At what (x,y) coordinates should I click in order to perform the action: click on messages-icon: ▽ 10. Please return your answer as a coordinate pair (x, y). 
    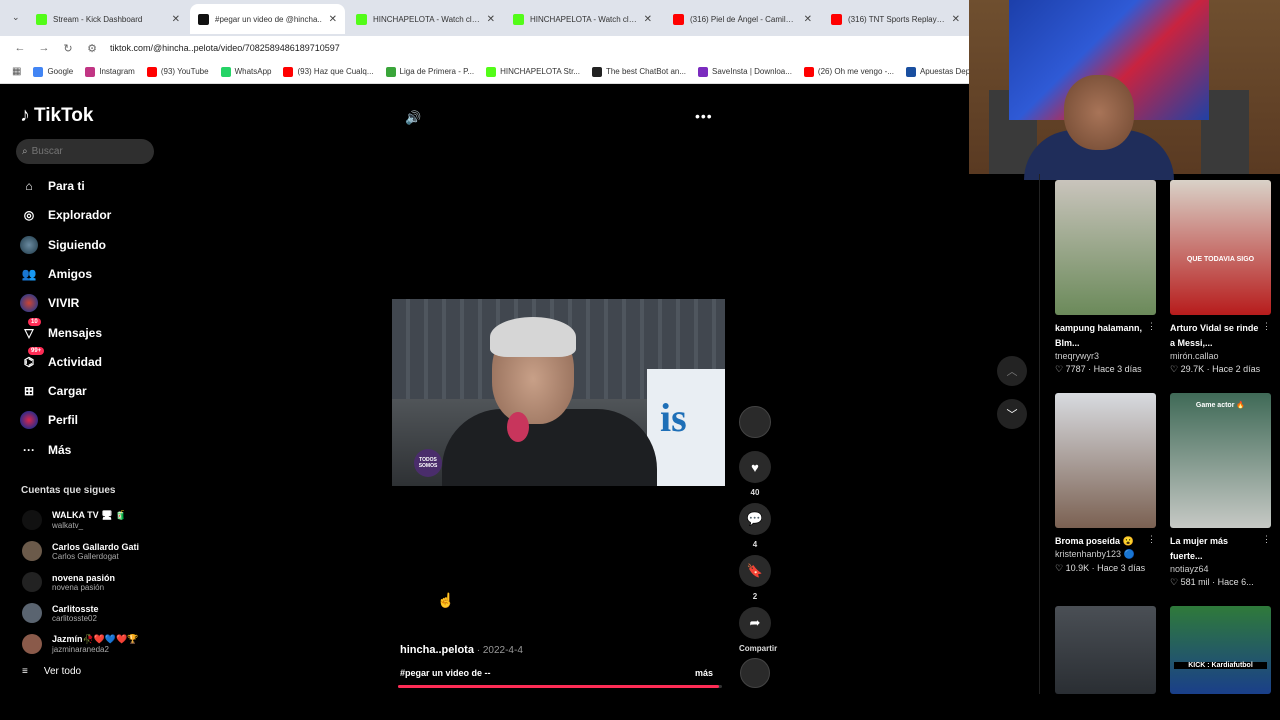
    Looking at the image, I should click on (30, 329).